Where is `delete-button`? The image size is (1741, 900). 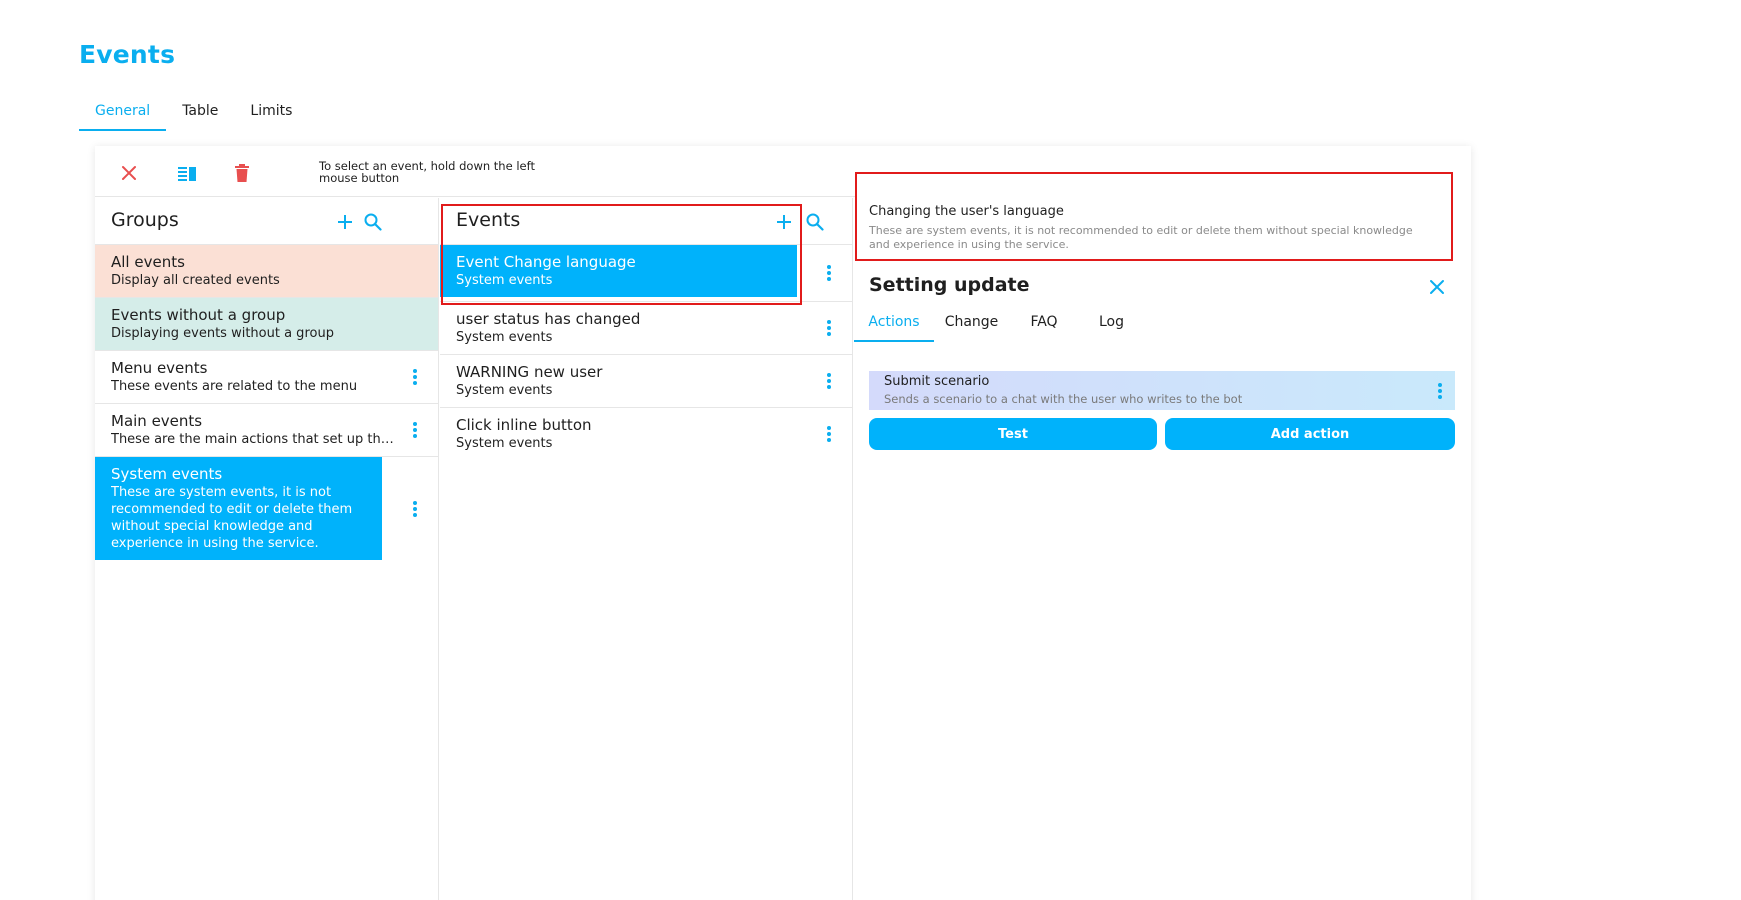 delete-button is located at coordinates (242, 173).